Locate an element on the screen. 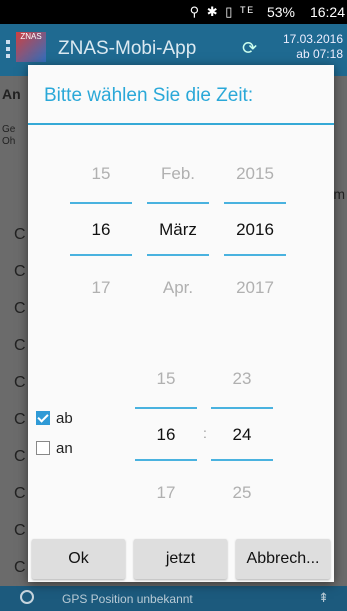 This screenshot has height=611, width=347. an-checkbox is located at coordinates (43, 448).